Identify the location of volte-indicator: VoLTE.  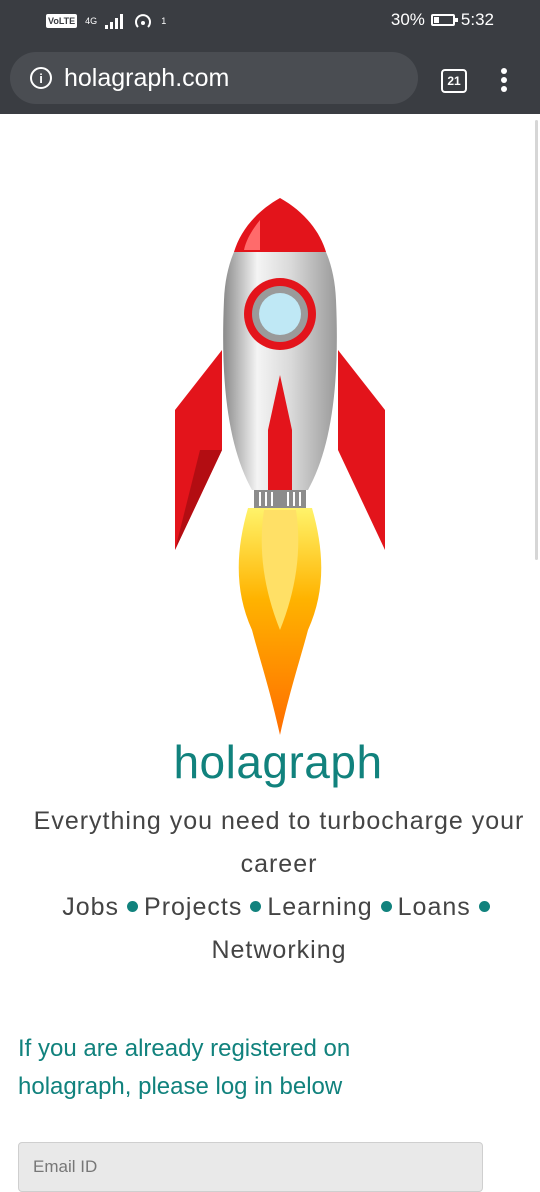
(62, 21).